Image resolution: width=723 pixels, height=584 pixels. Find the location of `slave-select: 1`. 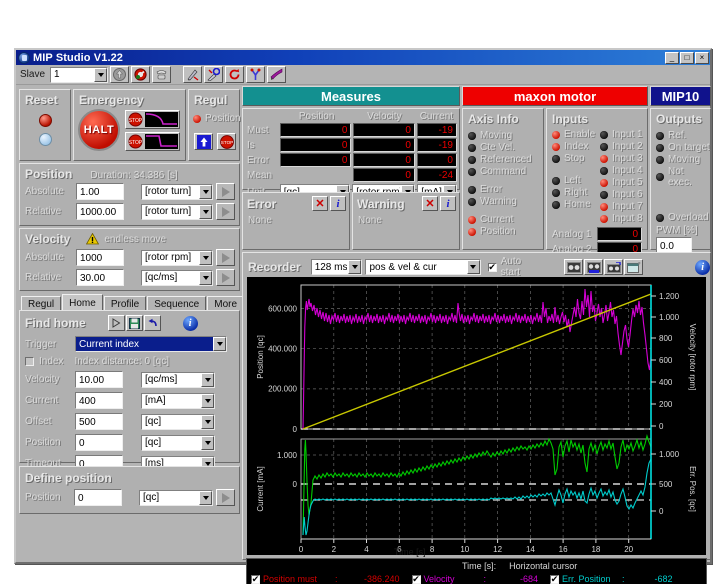

slave-select: 1 is located at coordinates (79, 74).